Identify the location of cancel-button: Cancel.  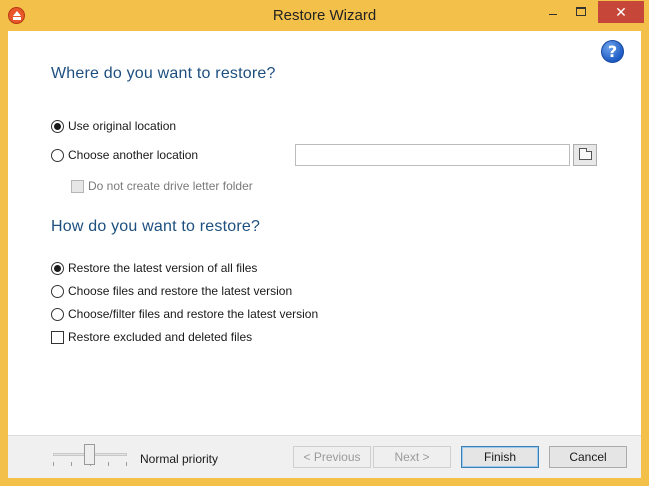
(588, 457).